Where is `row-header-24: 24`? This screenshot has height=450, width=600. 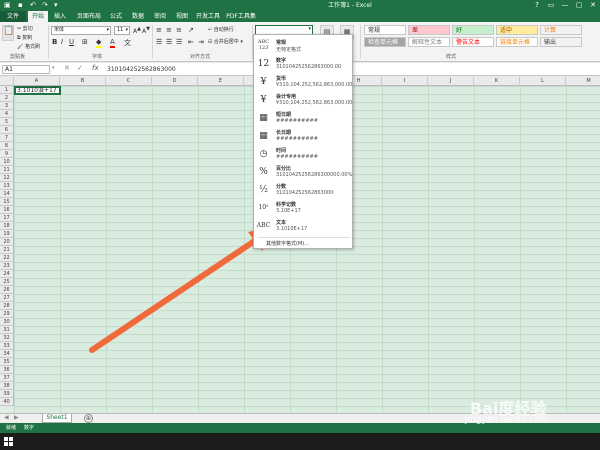
row-header-24: 24 is located at coordinates (7, 274).